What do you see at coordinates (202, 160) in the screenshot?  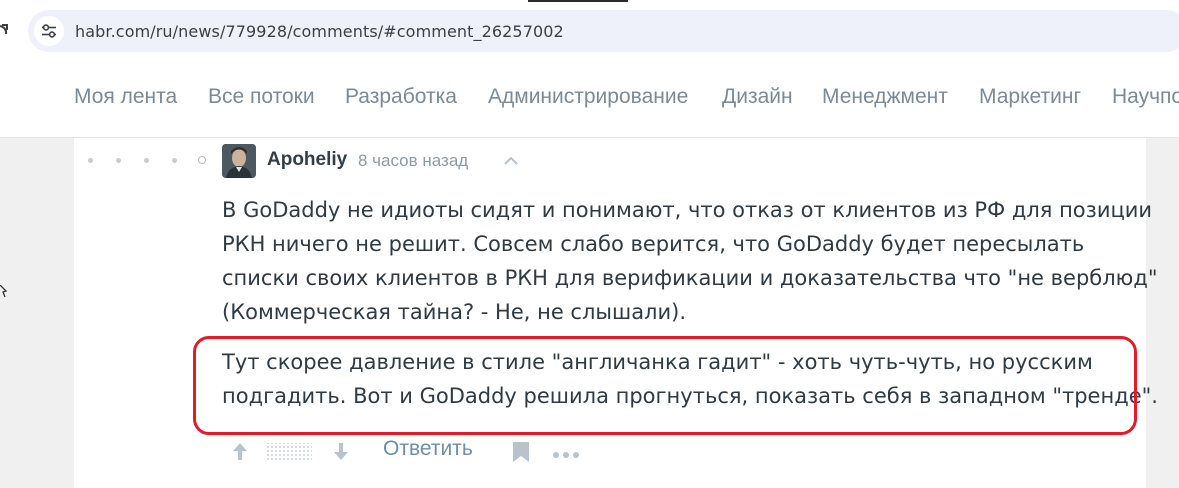 I see `thread-dot-current` at bounding box center [202, 160].